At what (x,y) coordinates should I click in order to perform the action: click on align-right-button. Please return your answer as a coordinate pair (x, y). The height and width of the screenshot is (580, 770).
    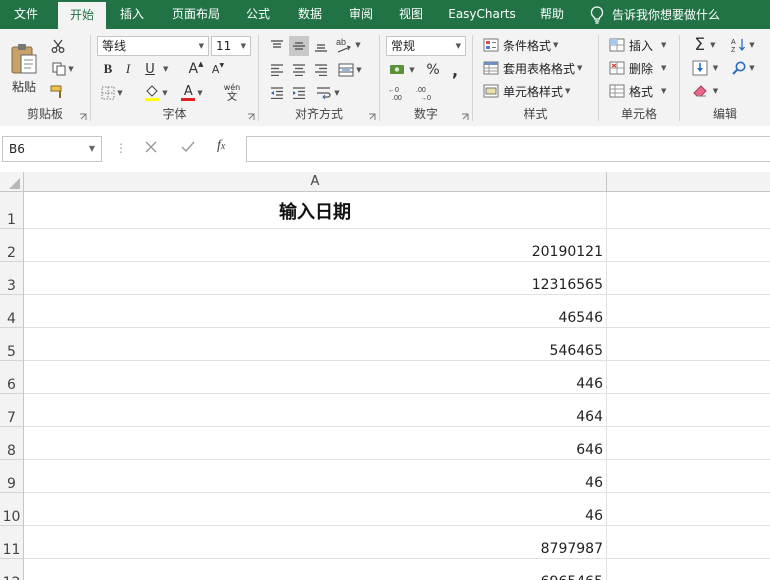
    Looking at the image, I should click on (321, 70).